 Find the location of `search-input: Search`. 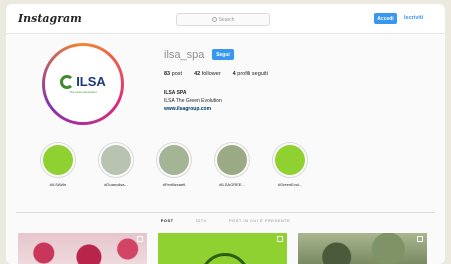

search-input: Search is located at coordinates (223, 19).